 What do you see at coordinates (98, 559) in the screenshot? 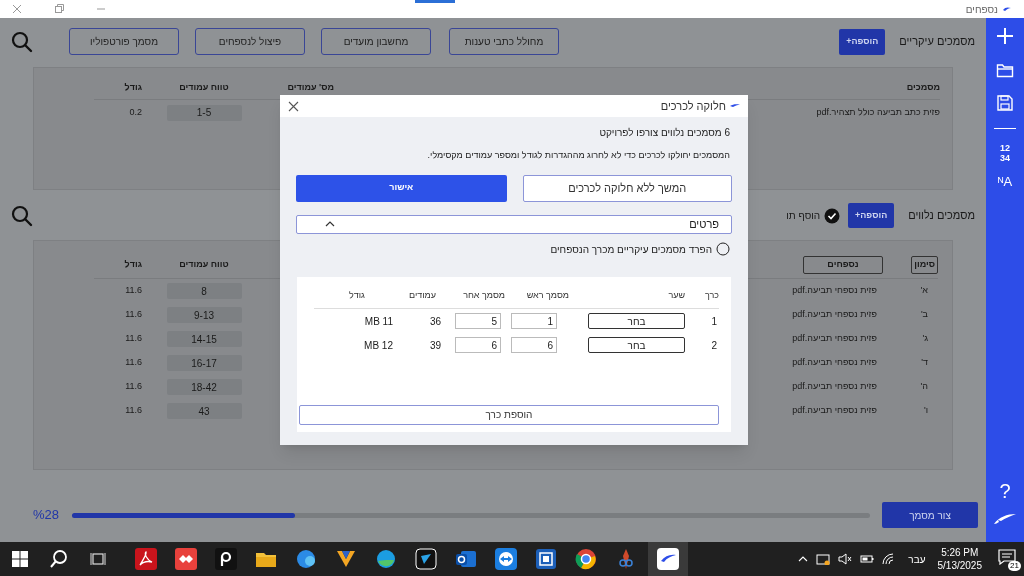
I see `task-view-icon` at bounding box center [98, 559].